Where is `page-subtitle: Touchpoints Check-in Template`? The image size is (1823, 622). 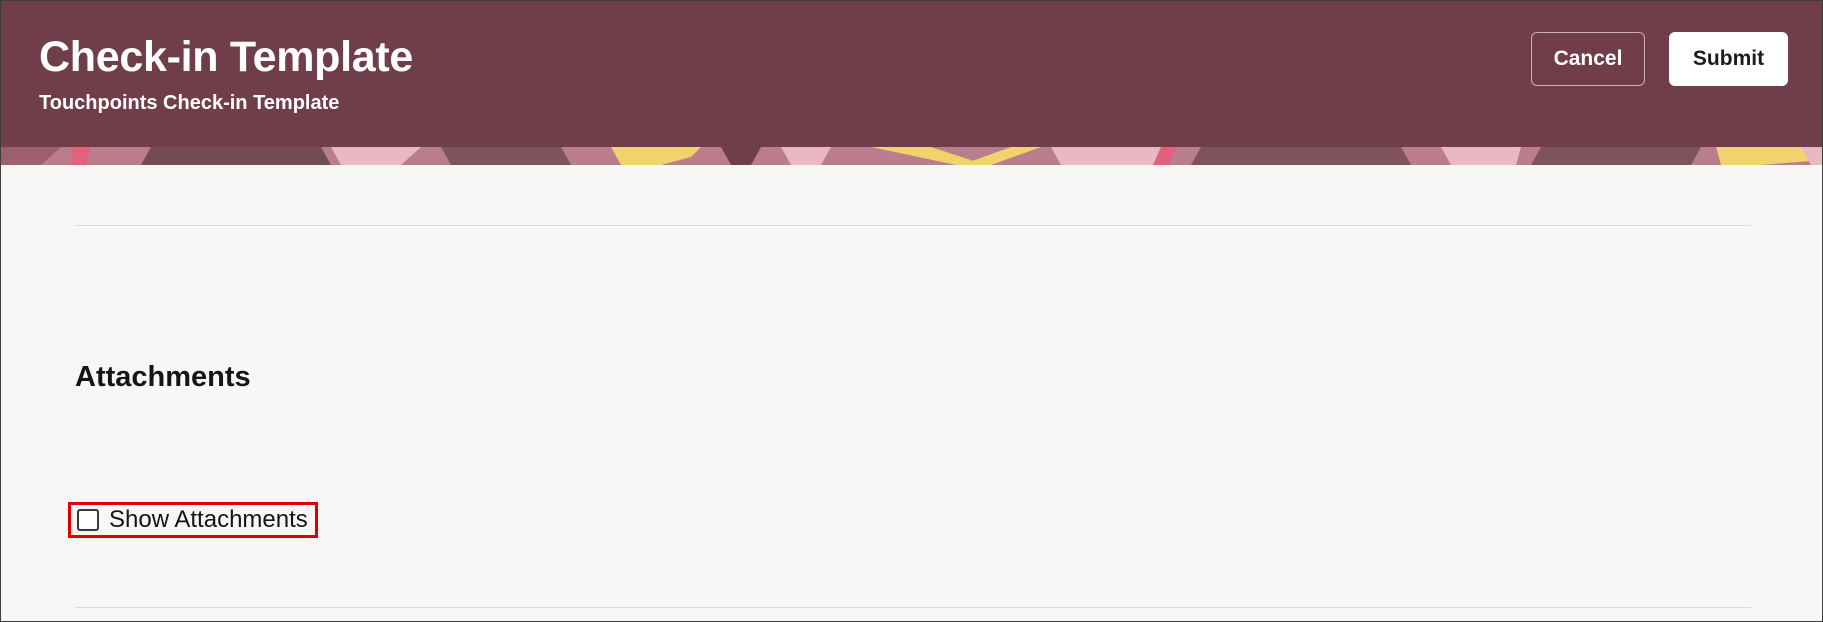
page-subtitle: Touchpoints Check-in Template is located at coordinates (189, 103).